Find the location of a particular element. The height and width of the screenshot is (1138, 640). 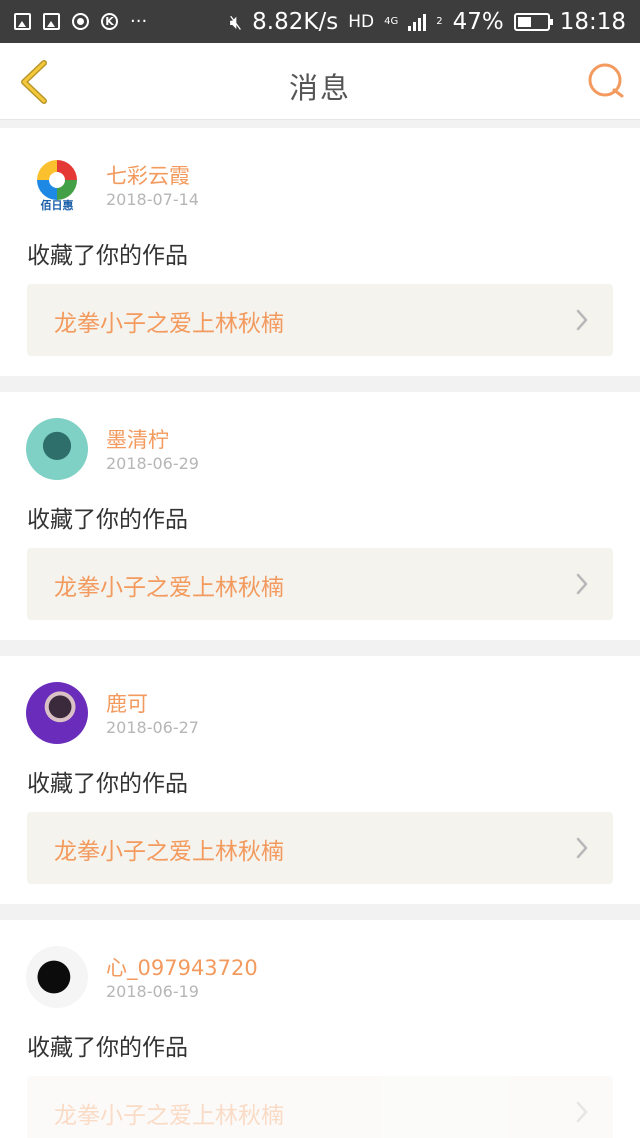

sim-slot: 2 is located at coordinates (439, 21).